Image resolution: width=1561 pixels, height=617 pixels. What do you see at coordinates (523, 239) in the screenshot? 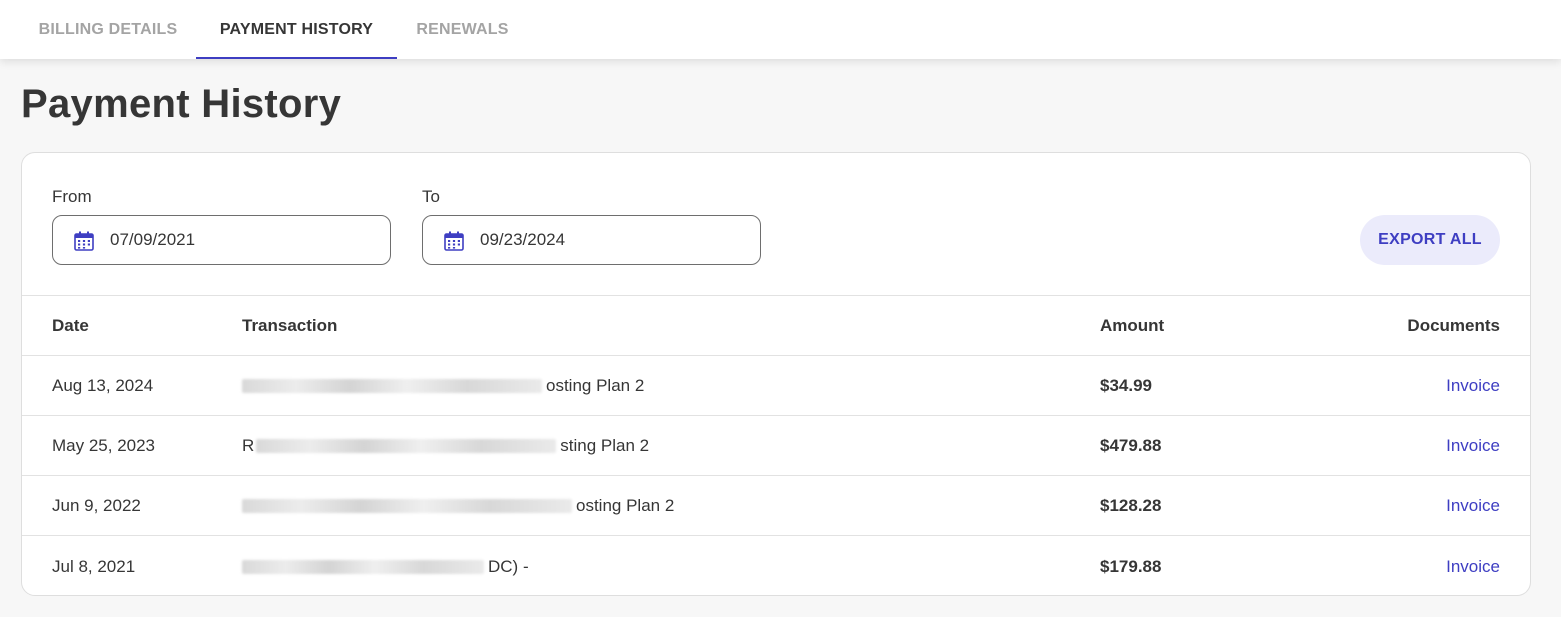
I see `to-date-value: 09/23/2024` at bounding box center [523, 239].